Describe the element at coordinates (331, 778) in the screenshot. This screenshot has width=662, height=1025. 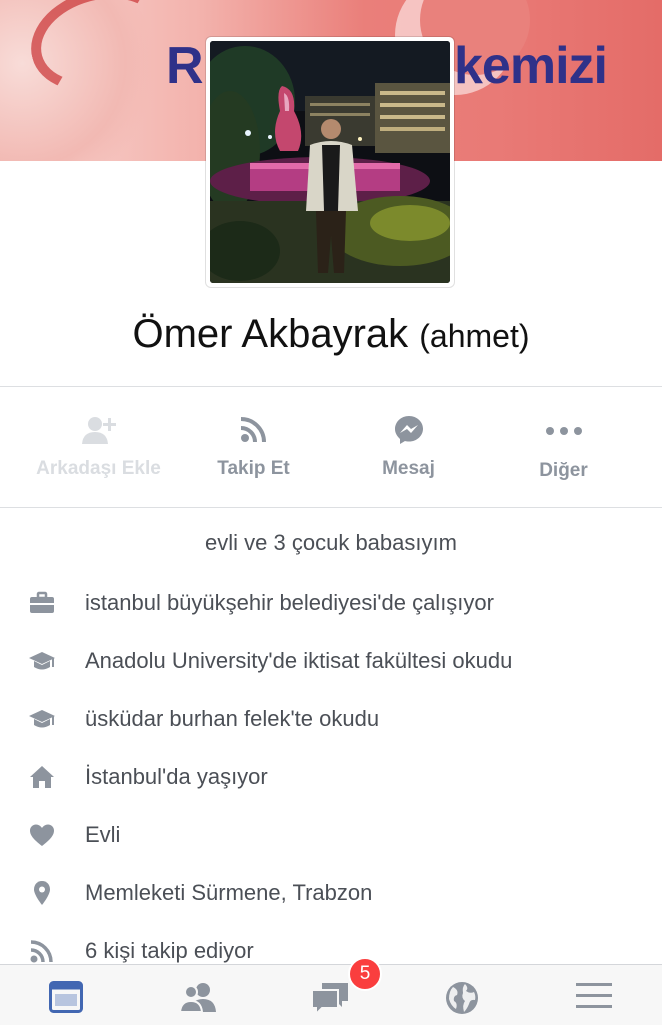
I see `info-row-lives-in: İstanbul'da yaşıyor` at that location.